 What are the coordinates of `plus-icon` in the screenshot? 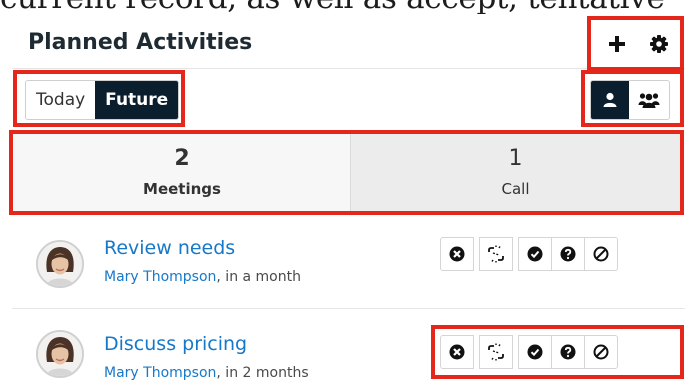 It's located at (617, 44).